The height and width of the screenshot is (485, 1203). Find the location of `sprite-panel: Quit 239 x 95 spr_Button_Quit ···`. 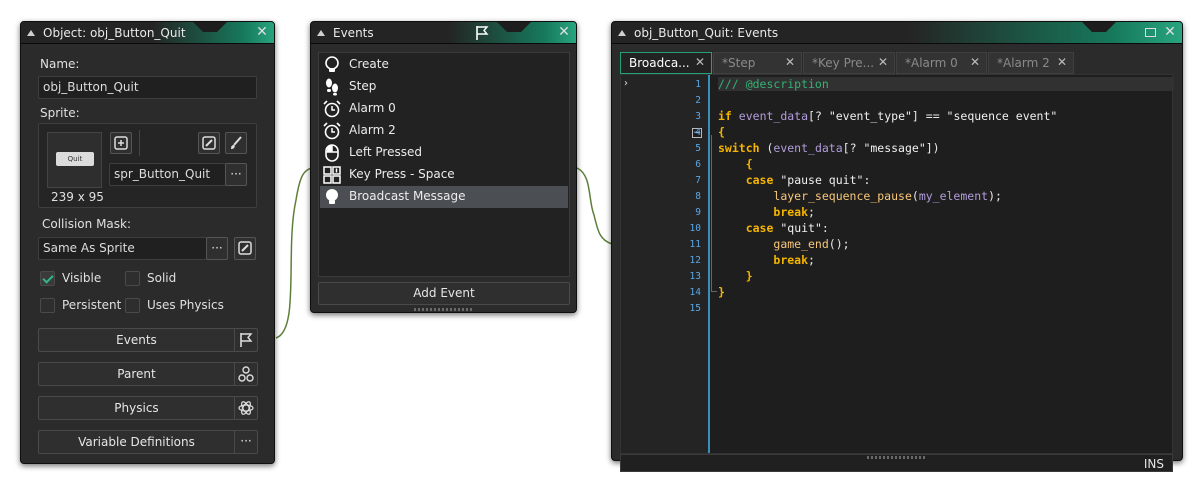

sprite-panel: Quit 239 x 95 spr_Button_Quit ··· is located at coordinates (147, 165).